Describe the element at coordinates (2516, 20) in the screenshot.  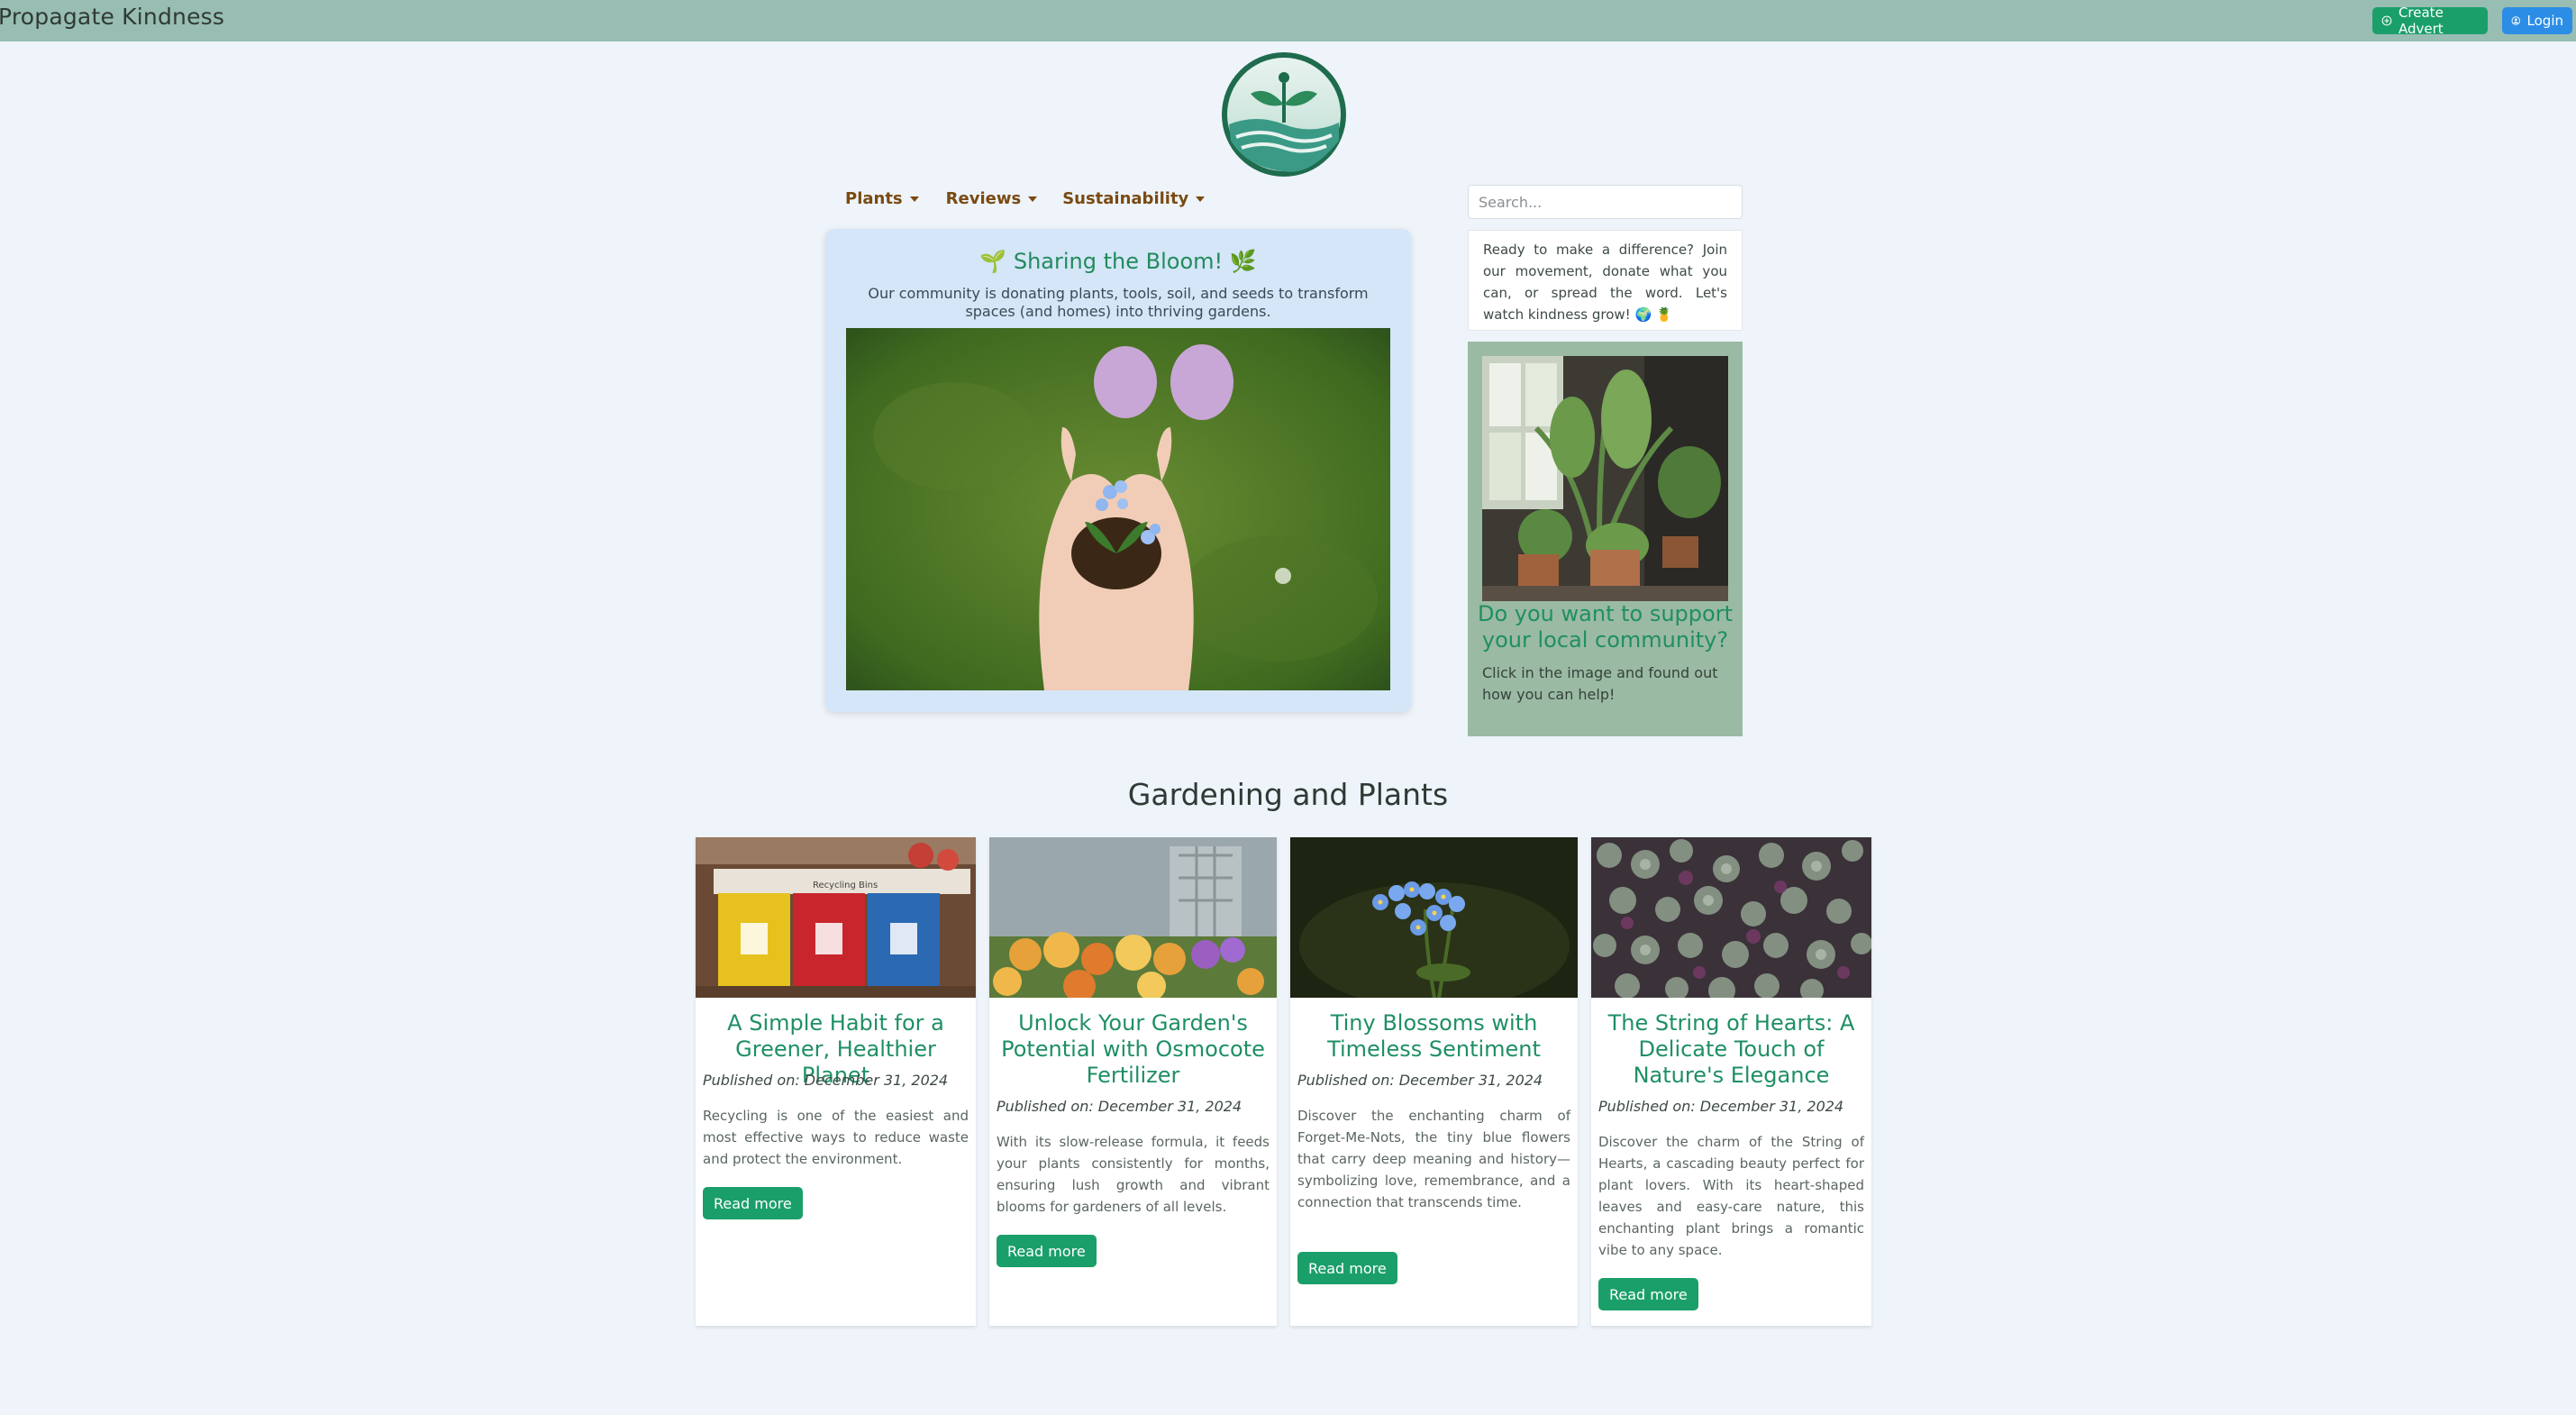
I see `user-circle-icon` at that location.